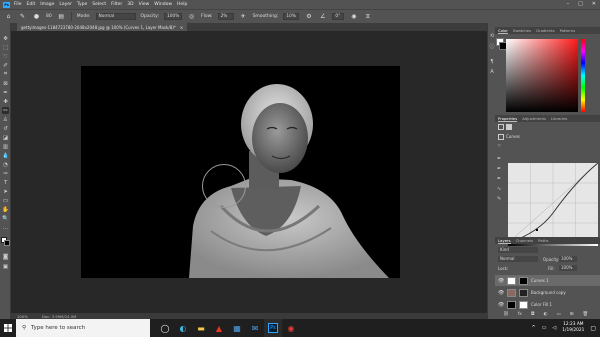  Describe the element at coordinates (540, 280) in the screenshot. I see `layer-name: Curves 1` at that location.